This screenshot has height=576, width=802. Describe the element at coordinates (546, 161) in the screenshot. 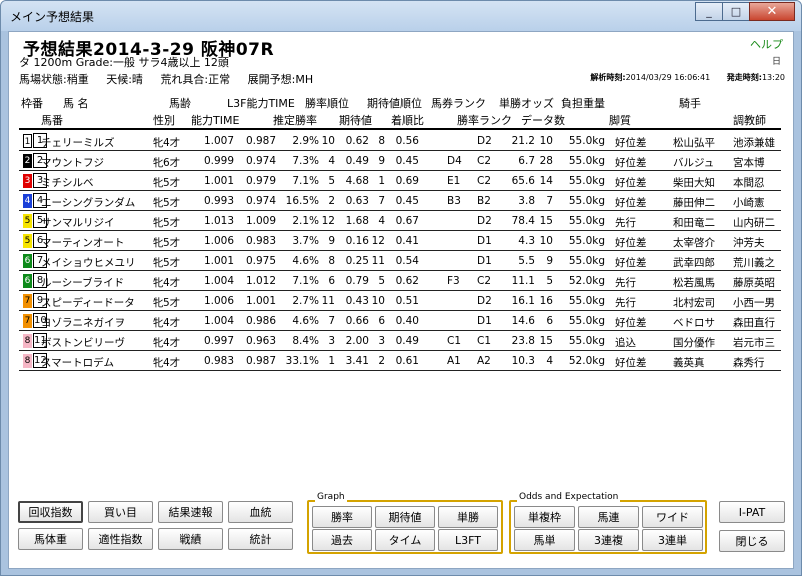

I see `data-count: 28` at that location.